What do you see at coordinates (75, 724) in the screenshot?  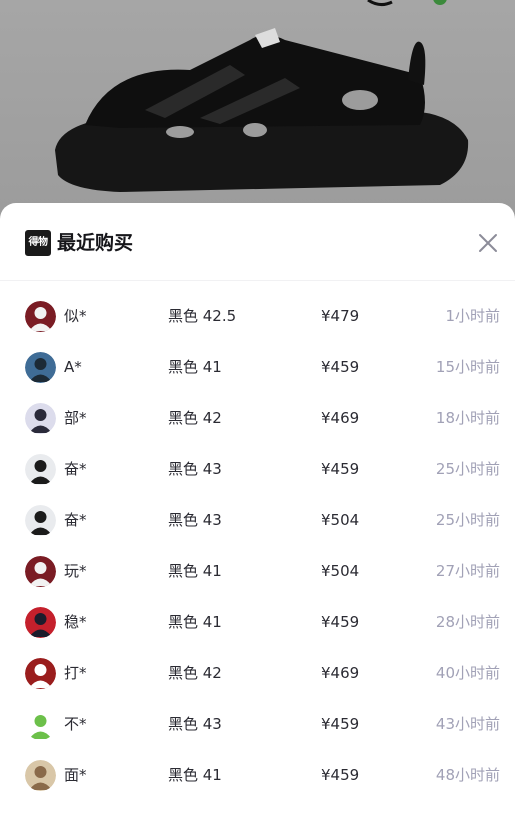 I see `buyer-name: 不*` at bounding box center [75, 724].